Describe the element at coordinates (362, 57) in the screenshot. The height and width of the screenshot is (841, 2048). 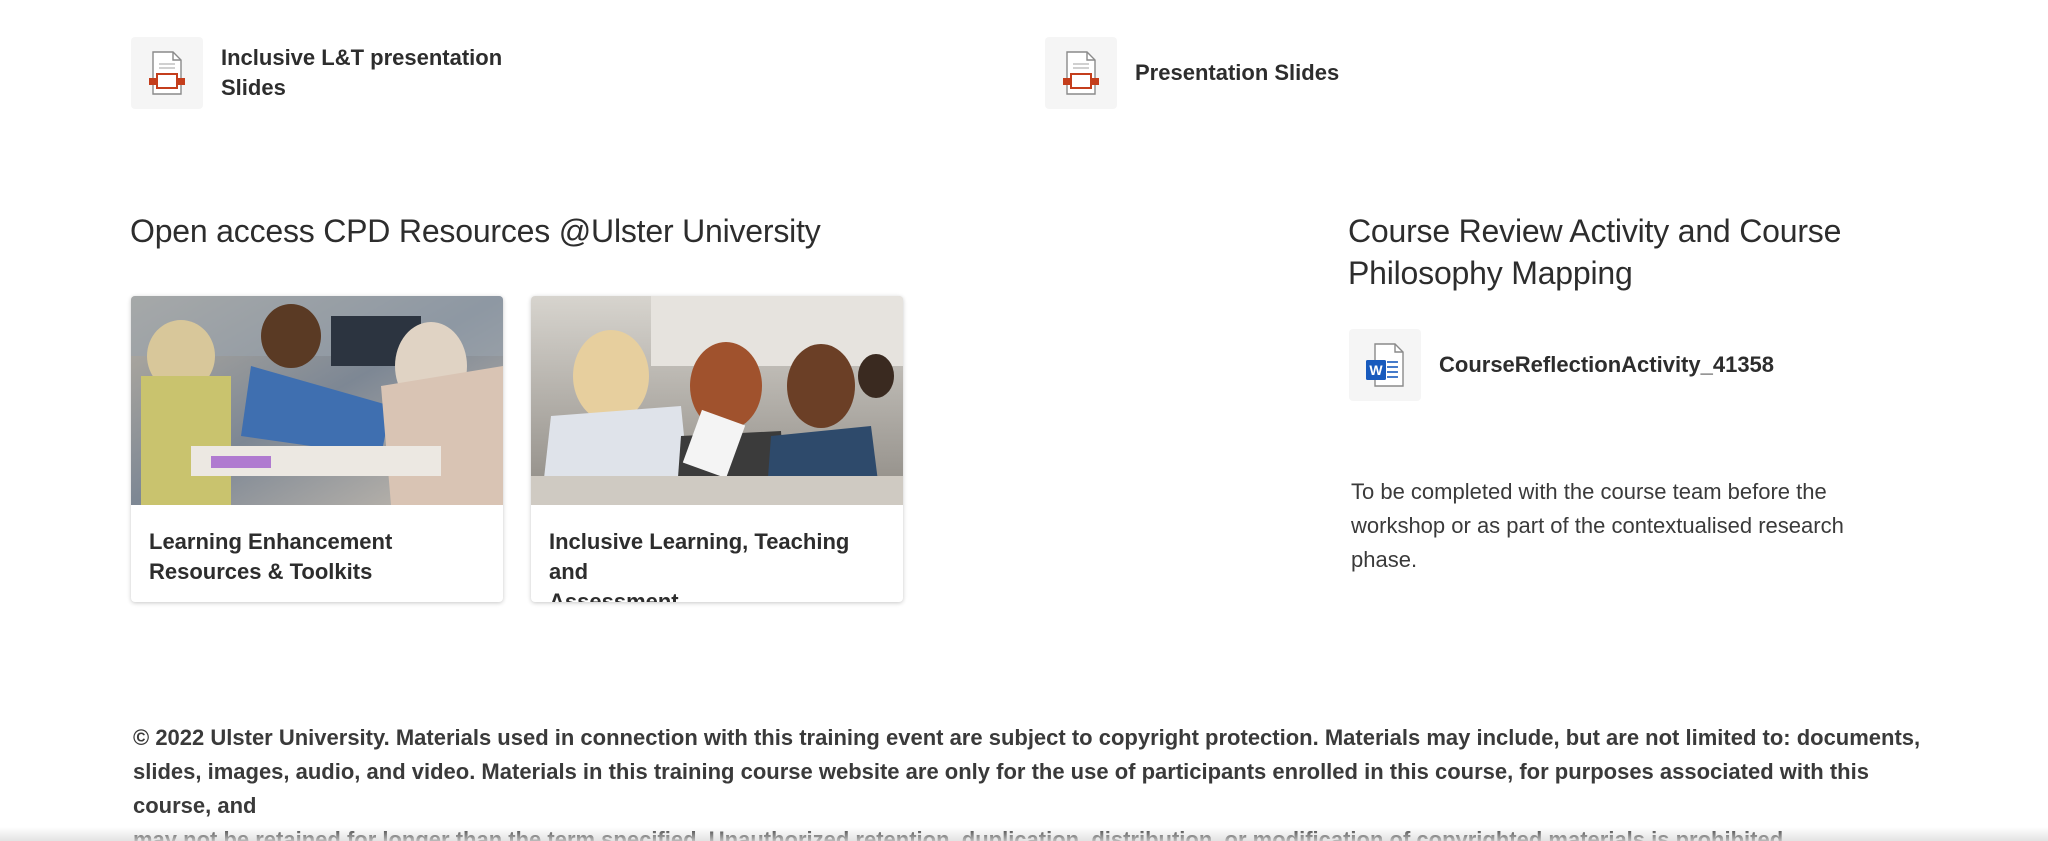
I see `inclusive-slides-label-line1: Inclusive L&T presentation` at that location.